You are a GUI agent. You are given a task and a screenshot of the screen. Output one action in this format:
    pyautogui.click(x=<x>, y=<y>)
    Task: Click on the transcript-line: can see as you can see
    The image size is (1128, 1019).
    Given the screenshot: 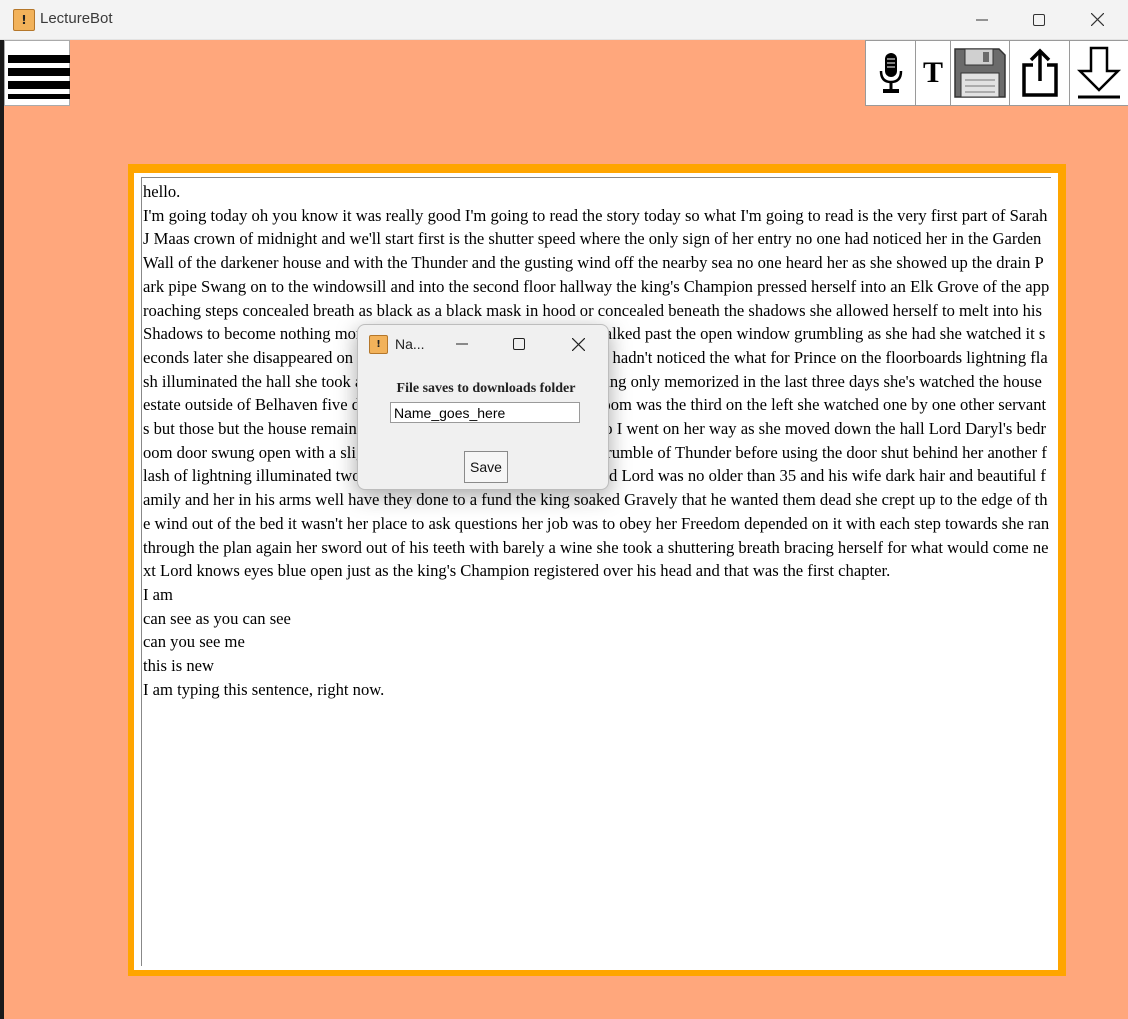 What is the action you would take?
    pyautogui.click(x=217, y=618)
    